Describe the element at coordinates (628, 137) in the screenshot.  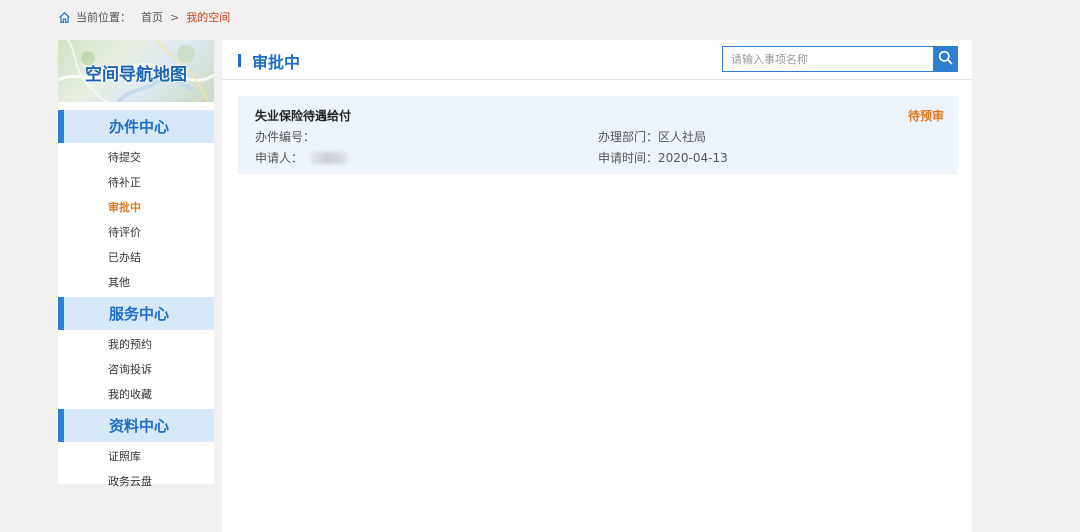
I see `record-department-label: 办理部门：` at that location.